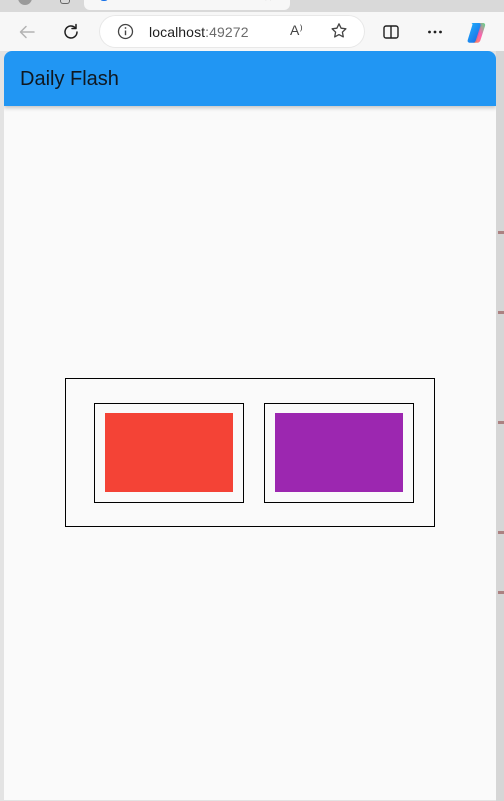 The width and height of the screenshot is (504, 801). I want to click on address-bar: localhost:49272 A⁾, so click(232, 31).